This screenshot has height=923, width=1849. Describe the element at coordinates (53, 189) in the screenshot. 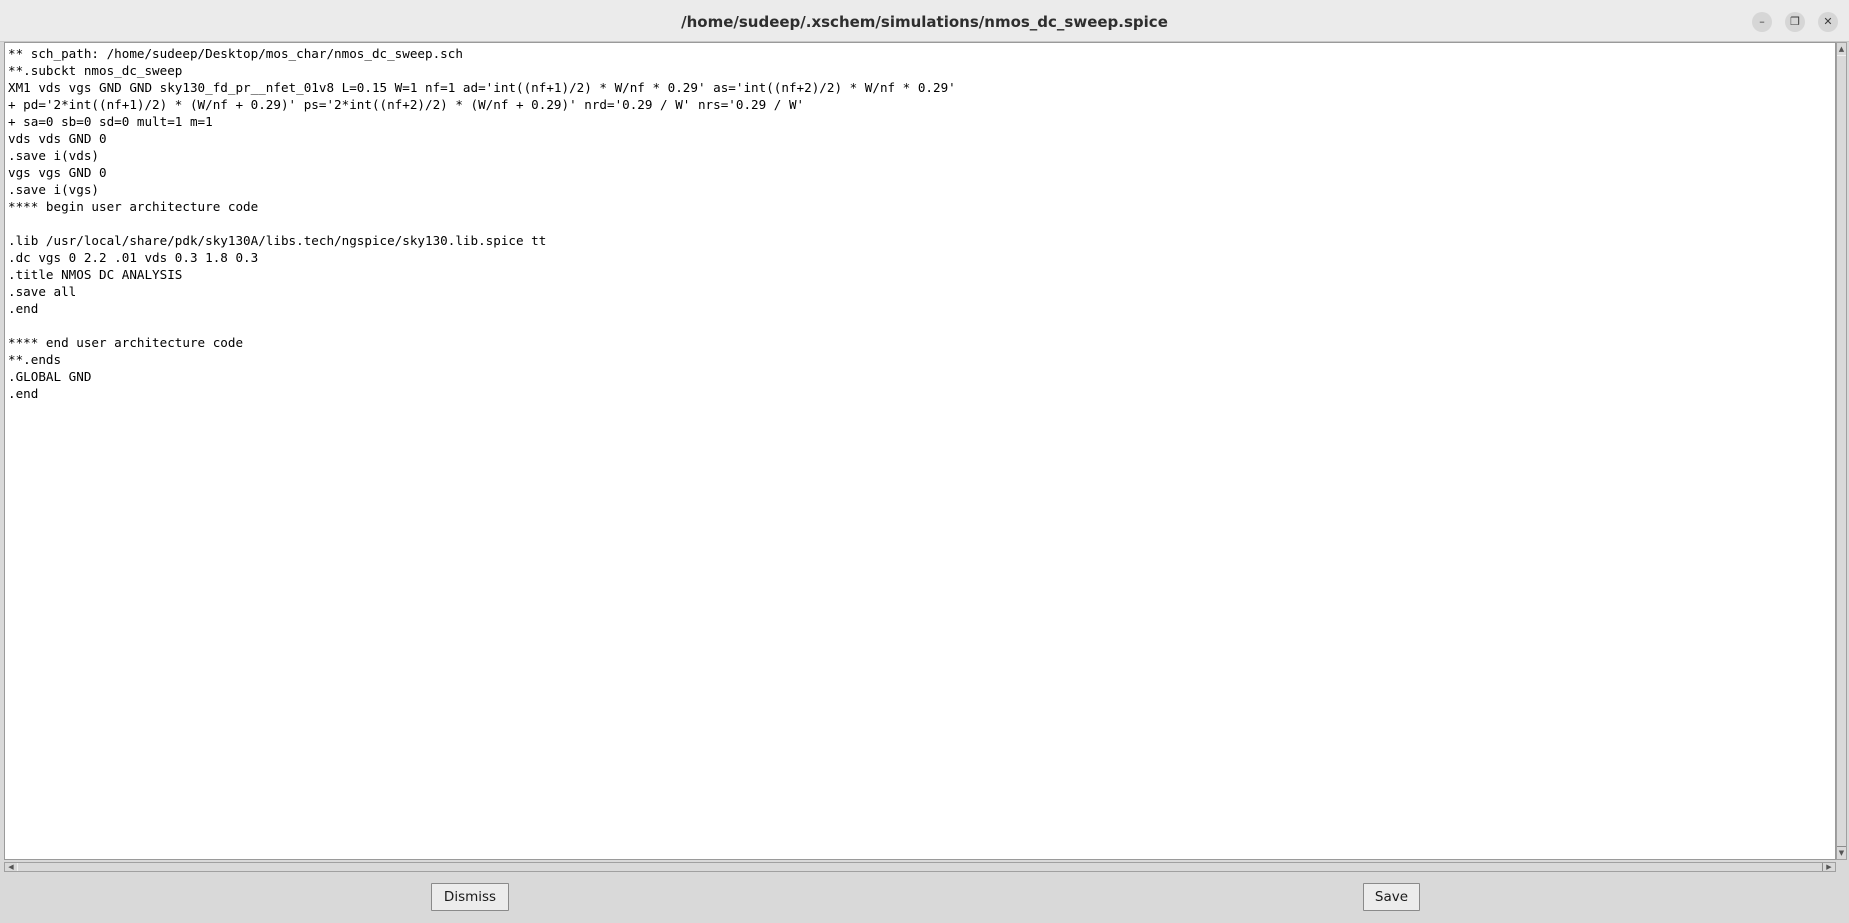

I see `netlist-line: .save i(vgs)` at that location.